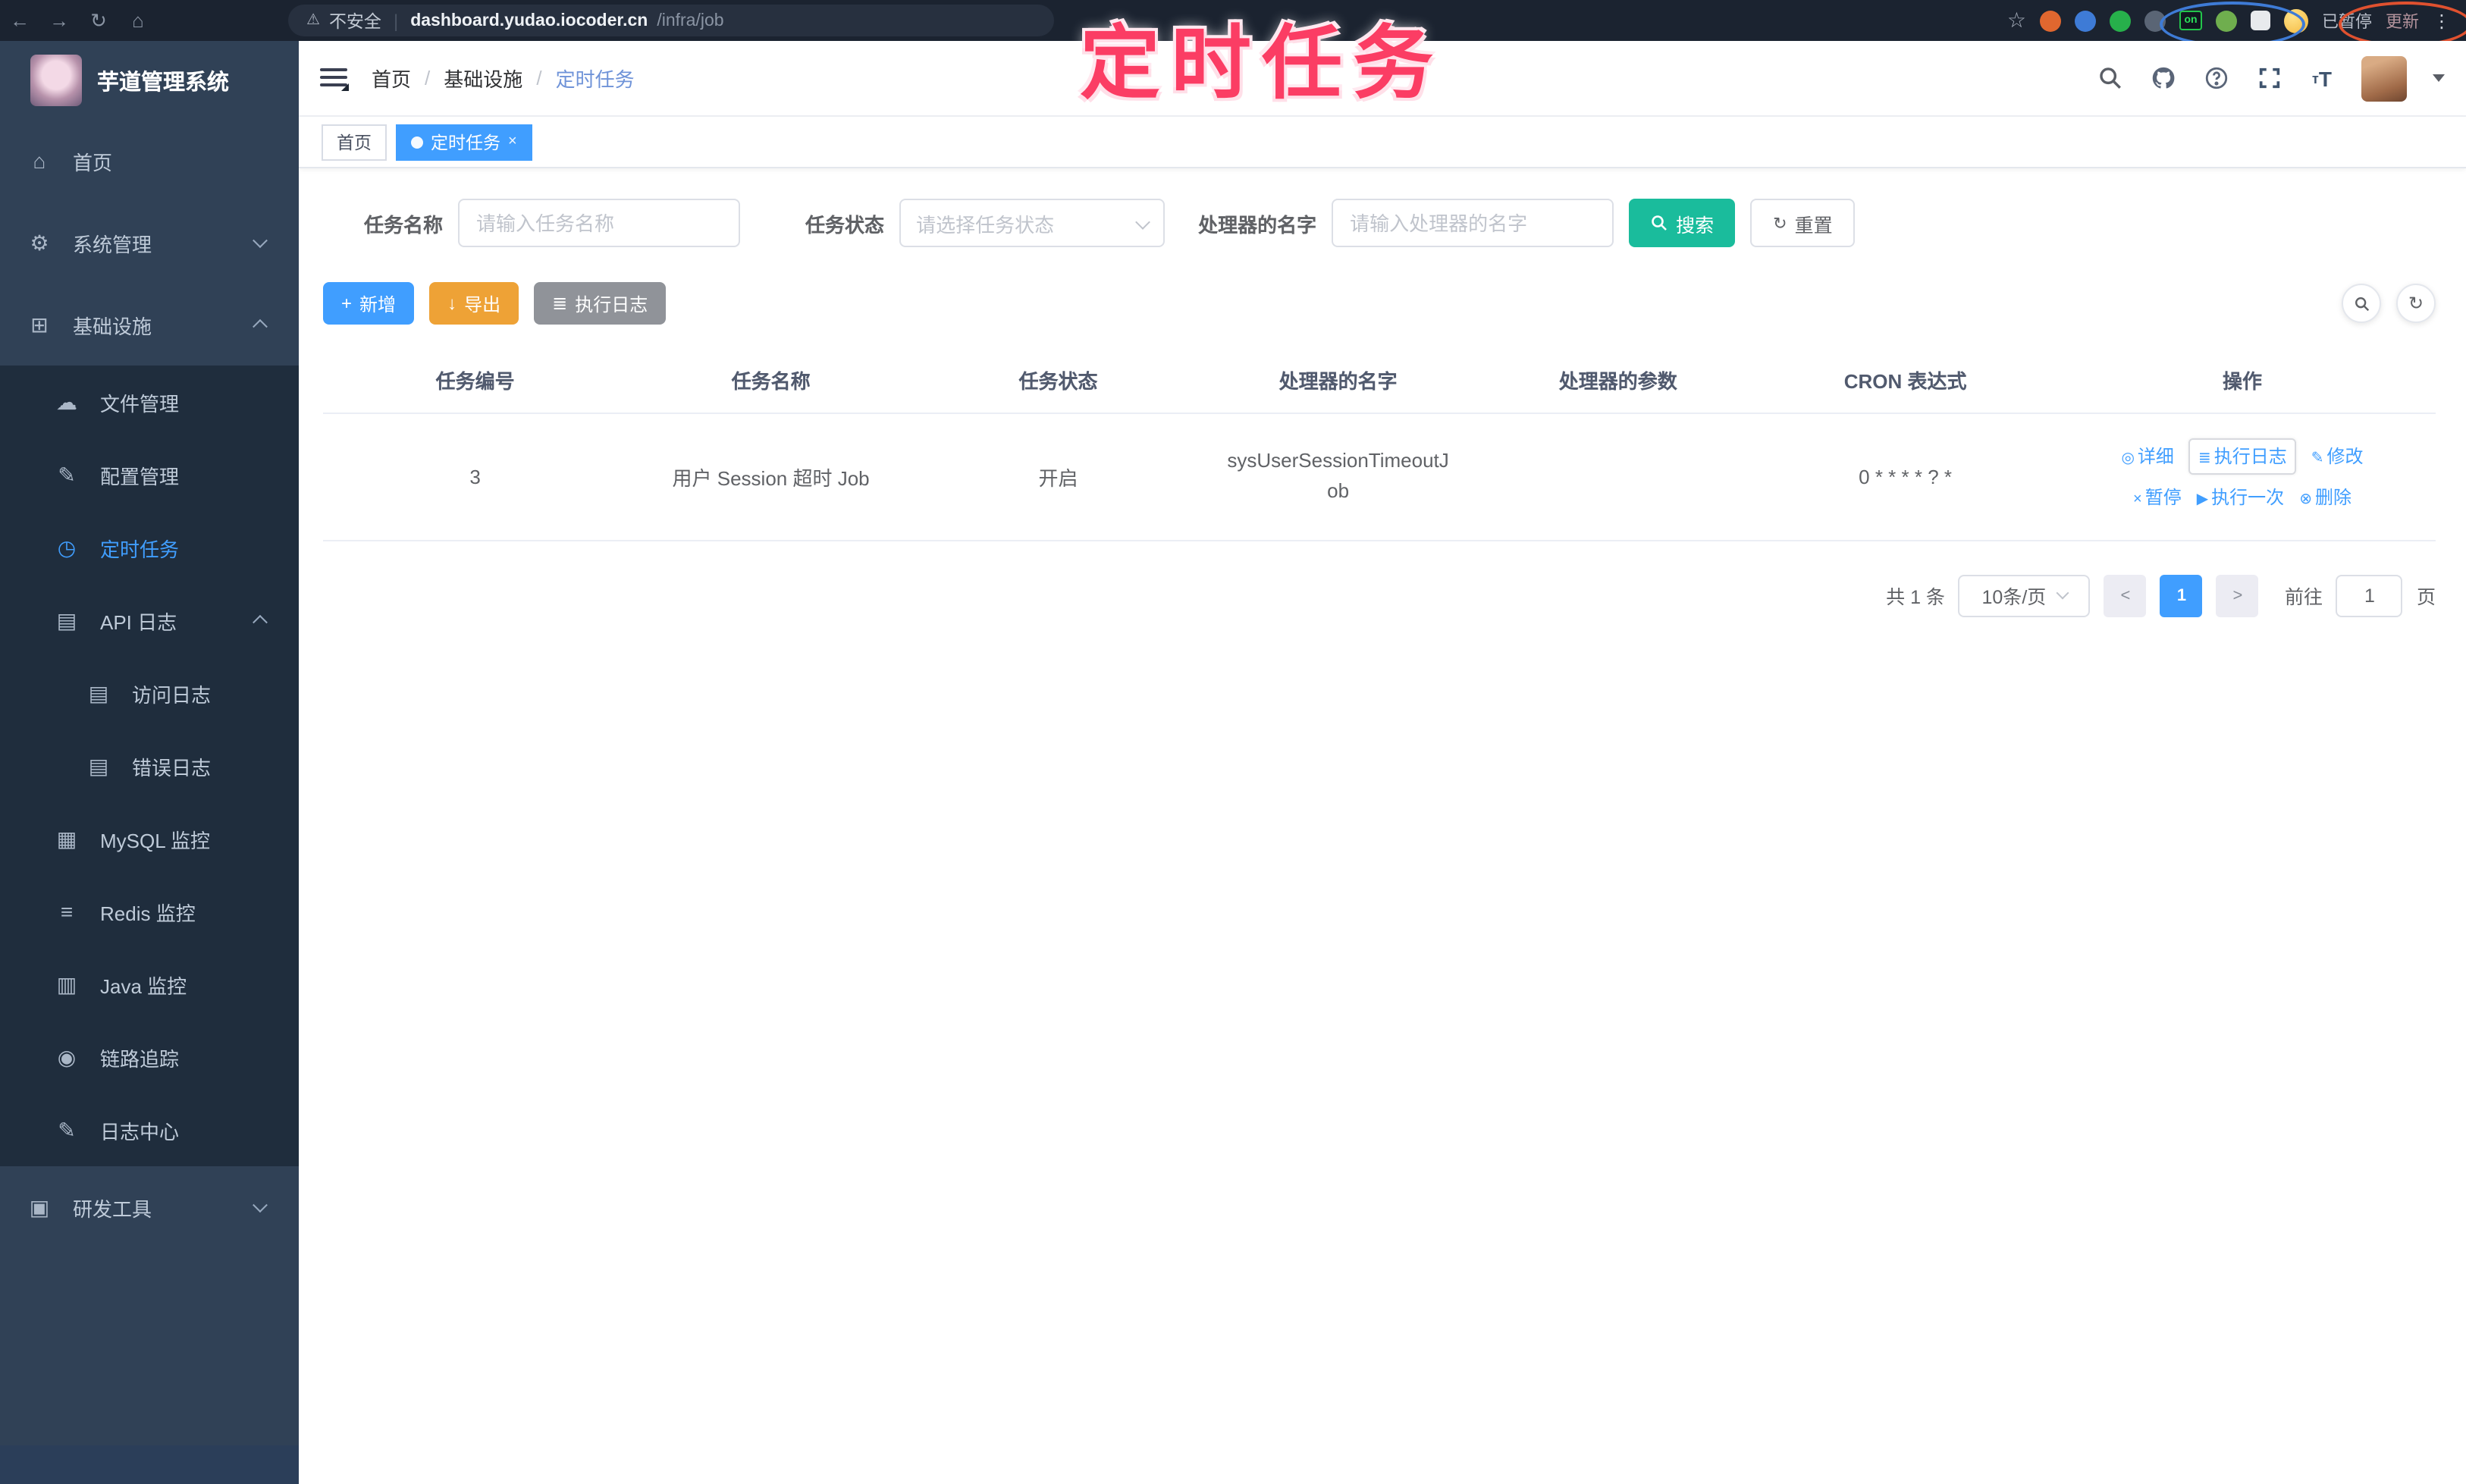  Describe the element at coordinates (149, 693) in the screenshot. I see `sidebar-item-access-log: ▤ 访问日志` at that location.